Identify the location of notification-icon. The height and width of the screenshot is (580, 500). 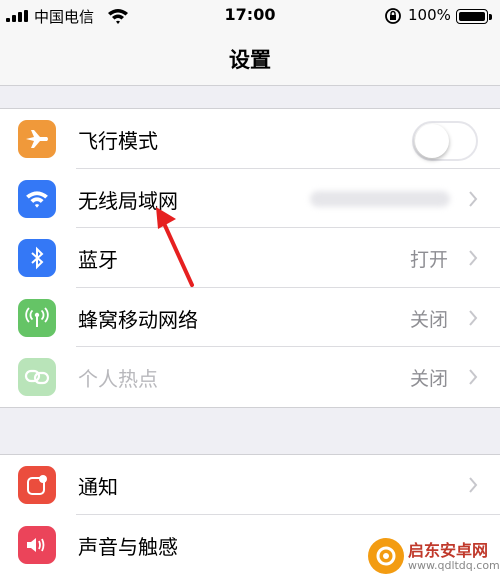
(37, 485).